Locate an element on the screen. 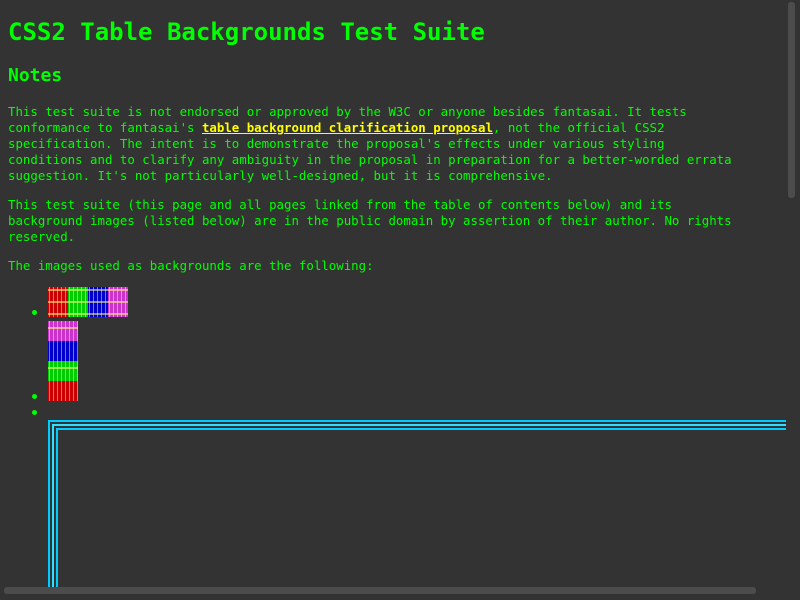  horizontal-stripes-image is located at coordinates (88, 302).